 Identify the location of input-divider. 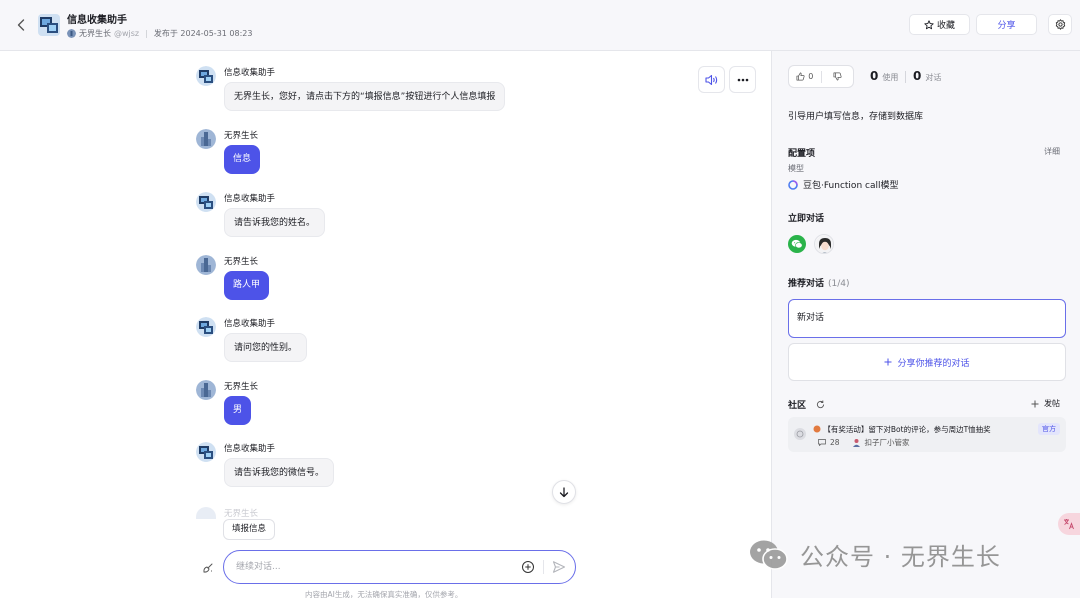
(543, 567).